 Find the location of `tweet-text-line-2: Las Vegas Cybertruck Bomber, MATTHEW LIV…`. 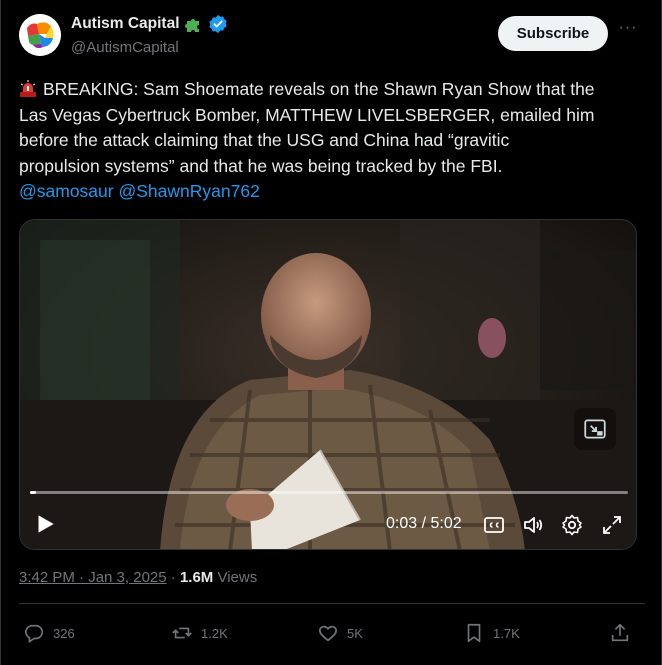

tweet-text-line-2: Las Vegas Cybertruck Bomber, MATTHEW LIV… is located at coordinates (307, 114).